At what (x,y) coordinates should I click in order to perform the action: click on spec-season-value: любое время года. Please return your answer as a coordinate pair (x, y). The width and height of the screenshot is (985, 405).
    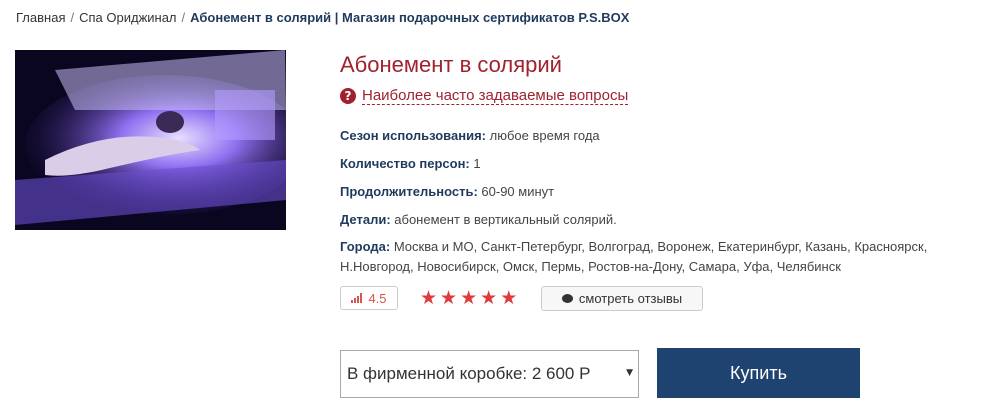
    Looking at the image, I should click on (544, 135).